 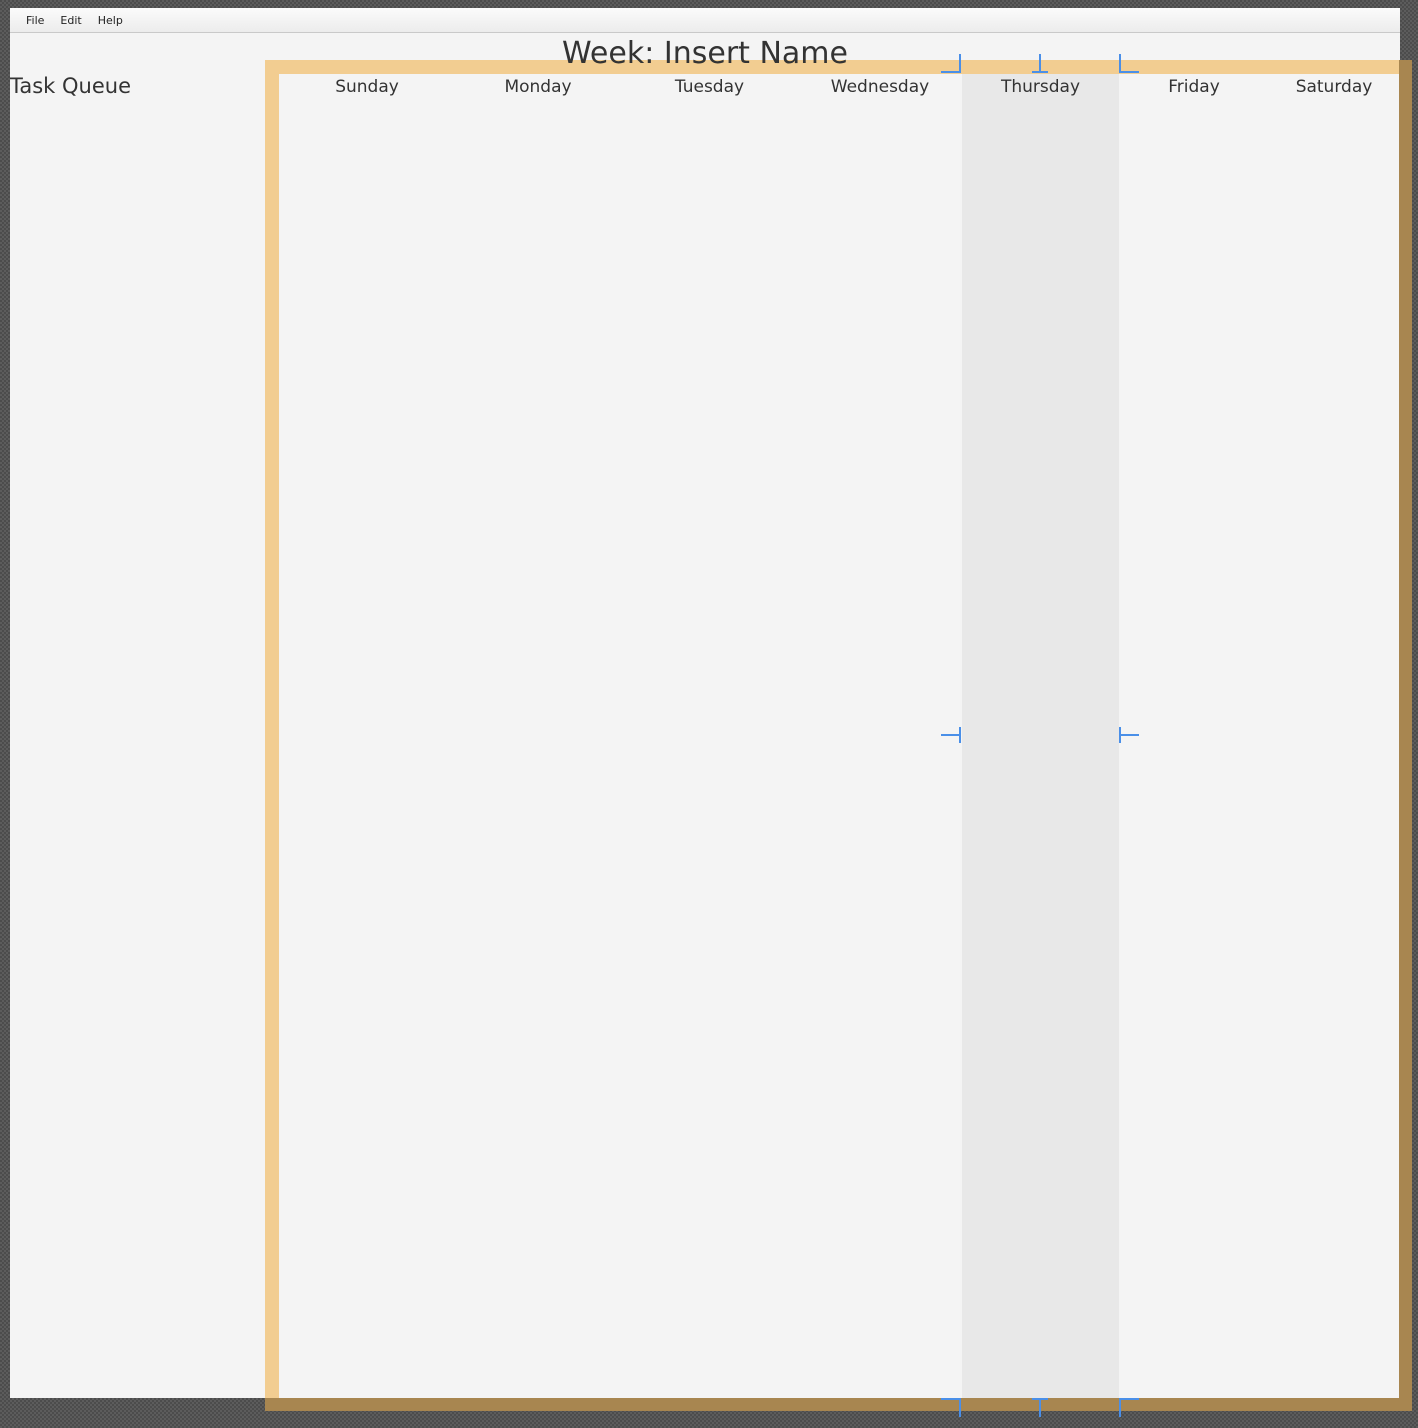 I want to click on week-title: Week: Insert Name, so click(x=705, y=53).